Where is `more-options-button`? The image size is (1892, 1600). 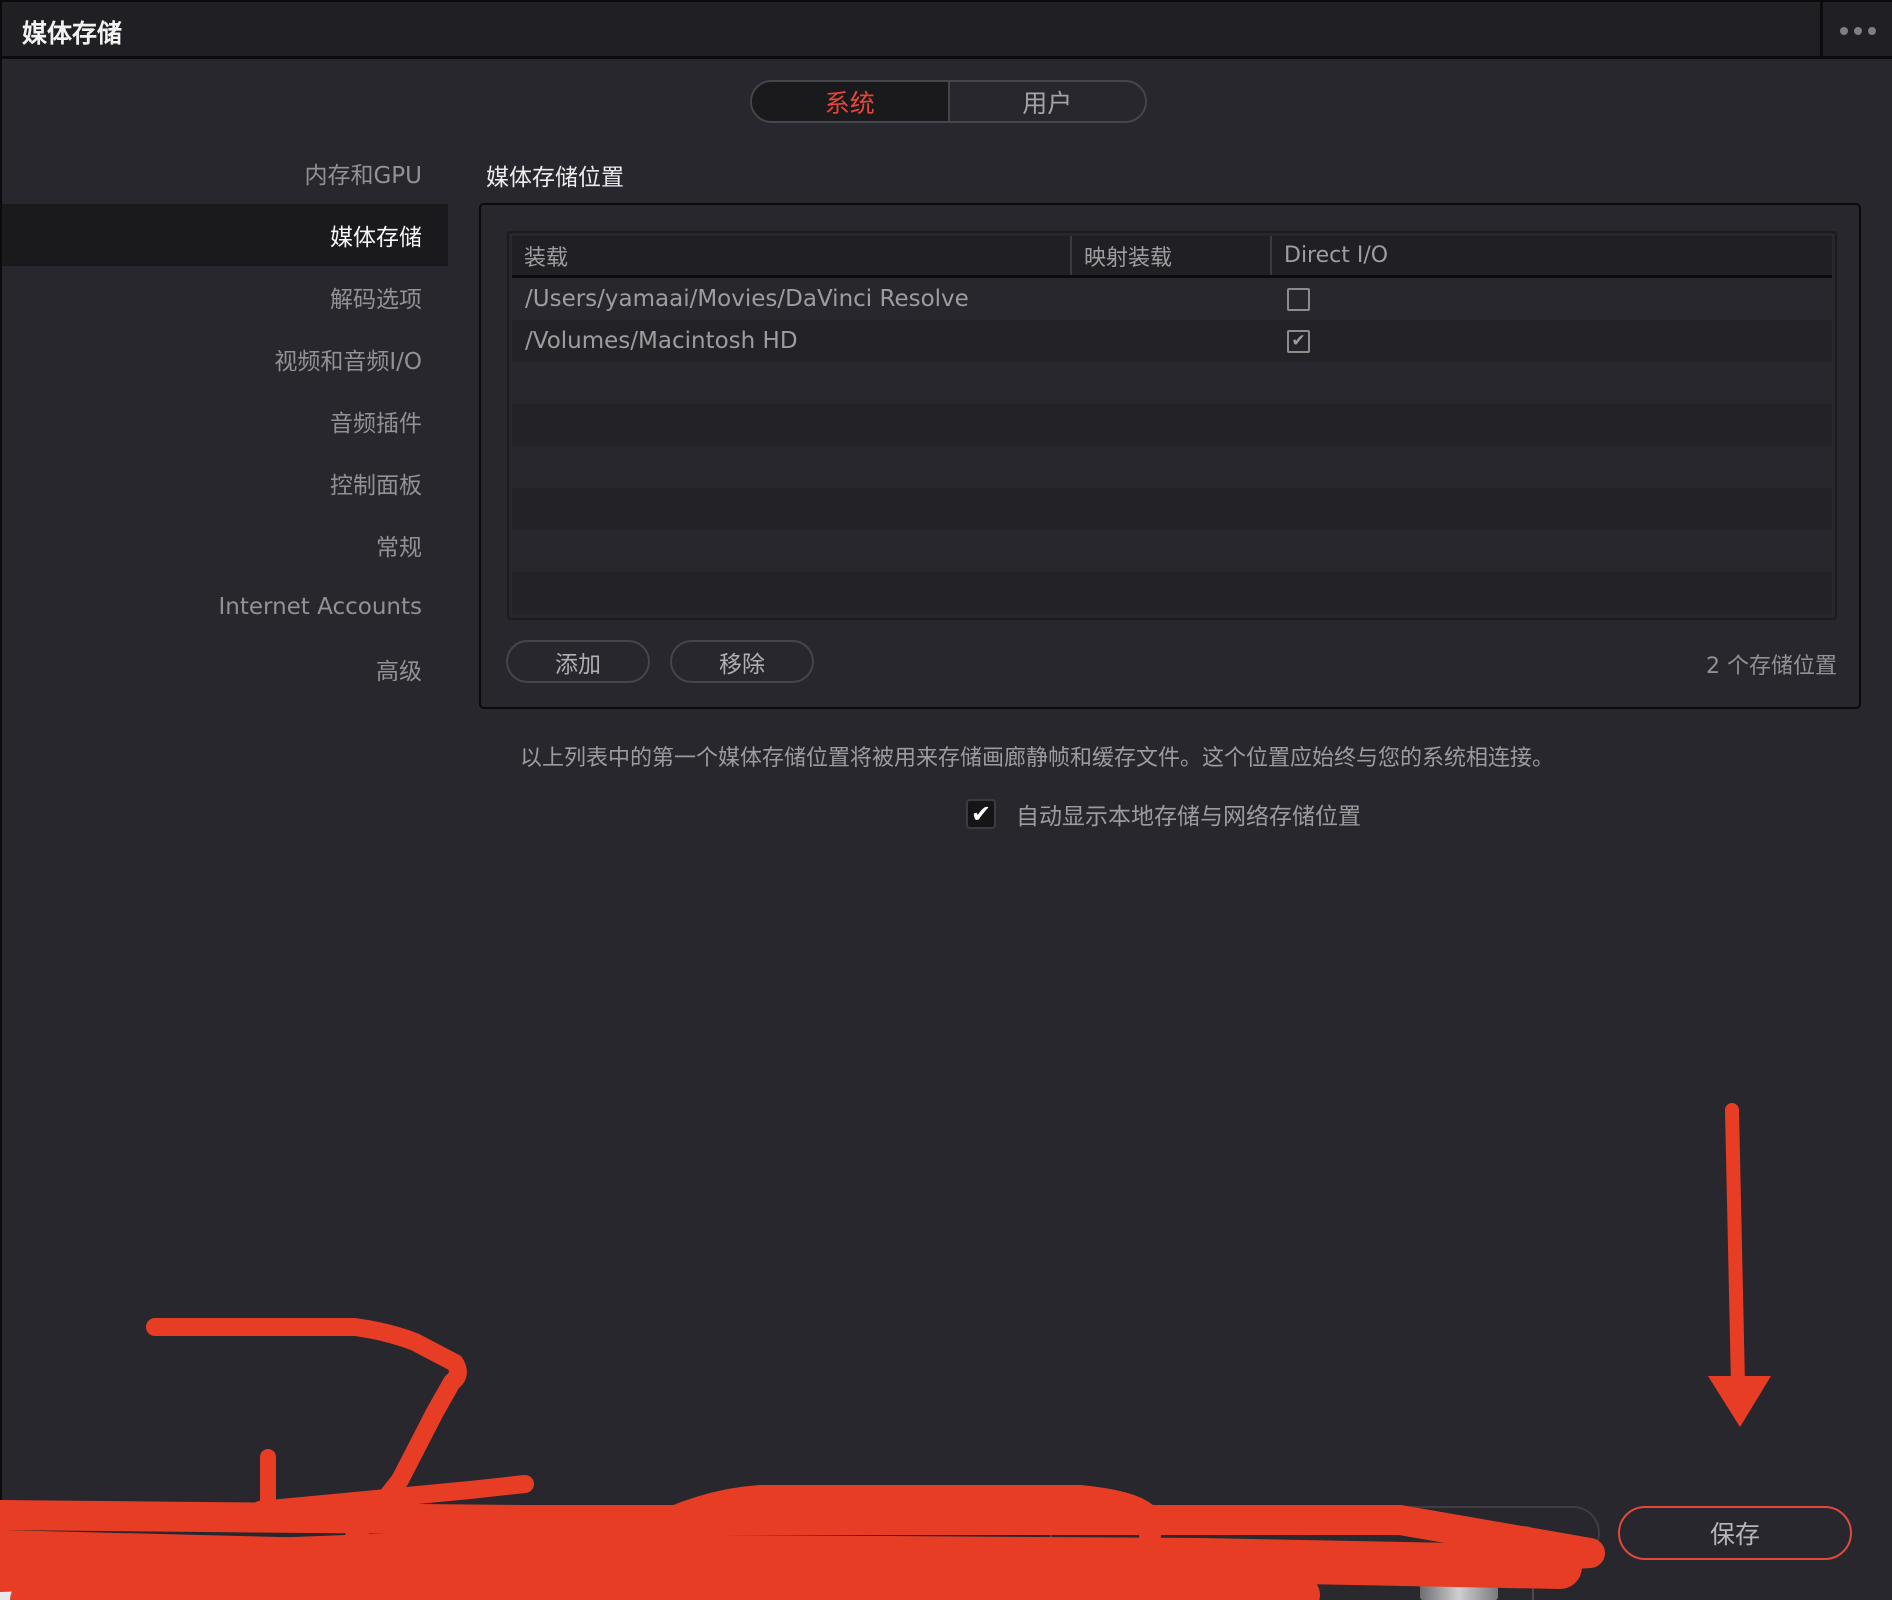
more-options-button is located at coordinates (1857, 30).